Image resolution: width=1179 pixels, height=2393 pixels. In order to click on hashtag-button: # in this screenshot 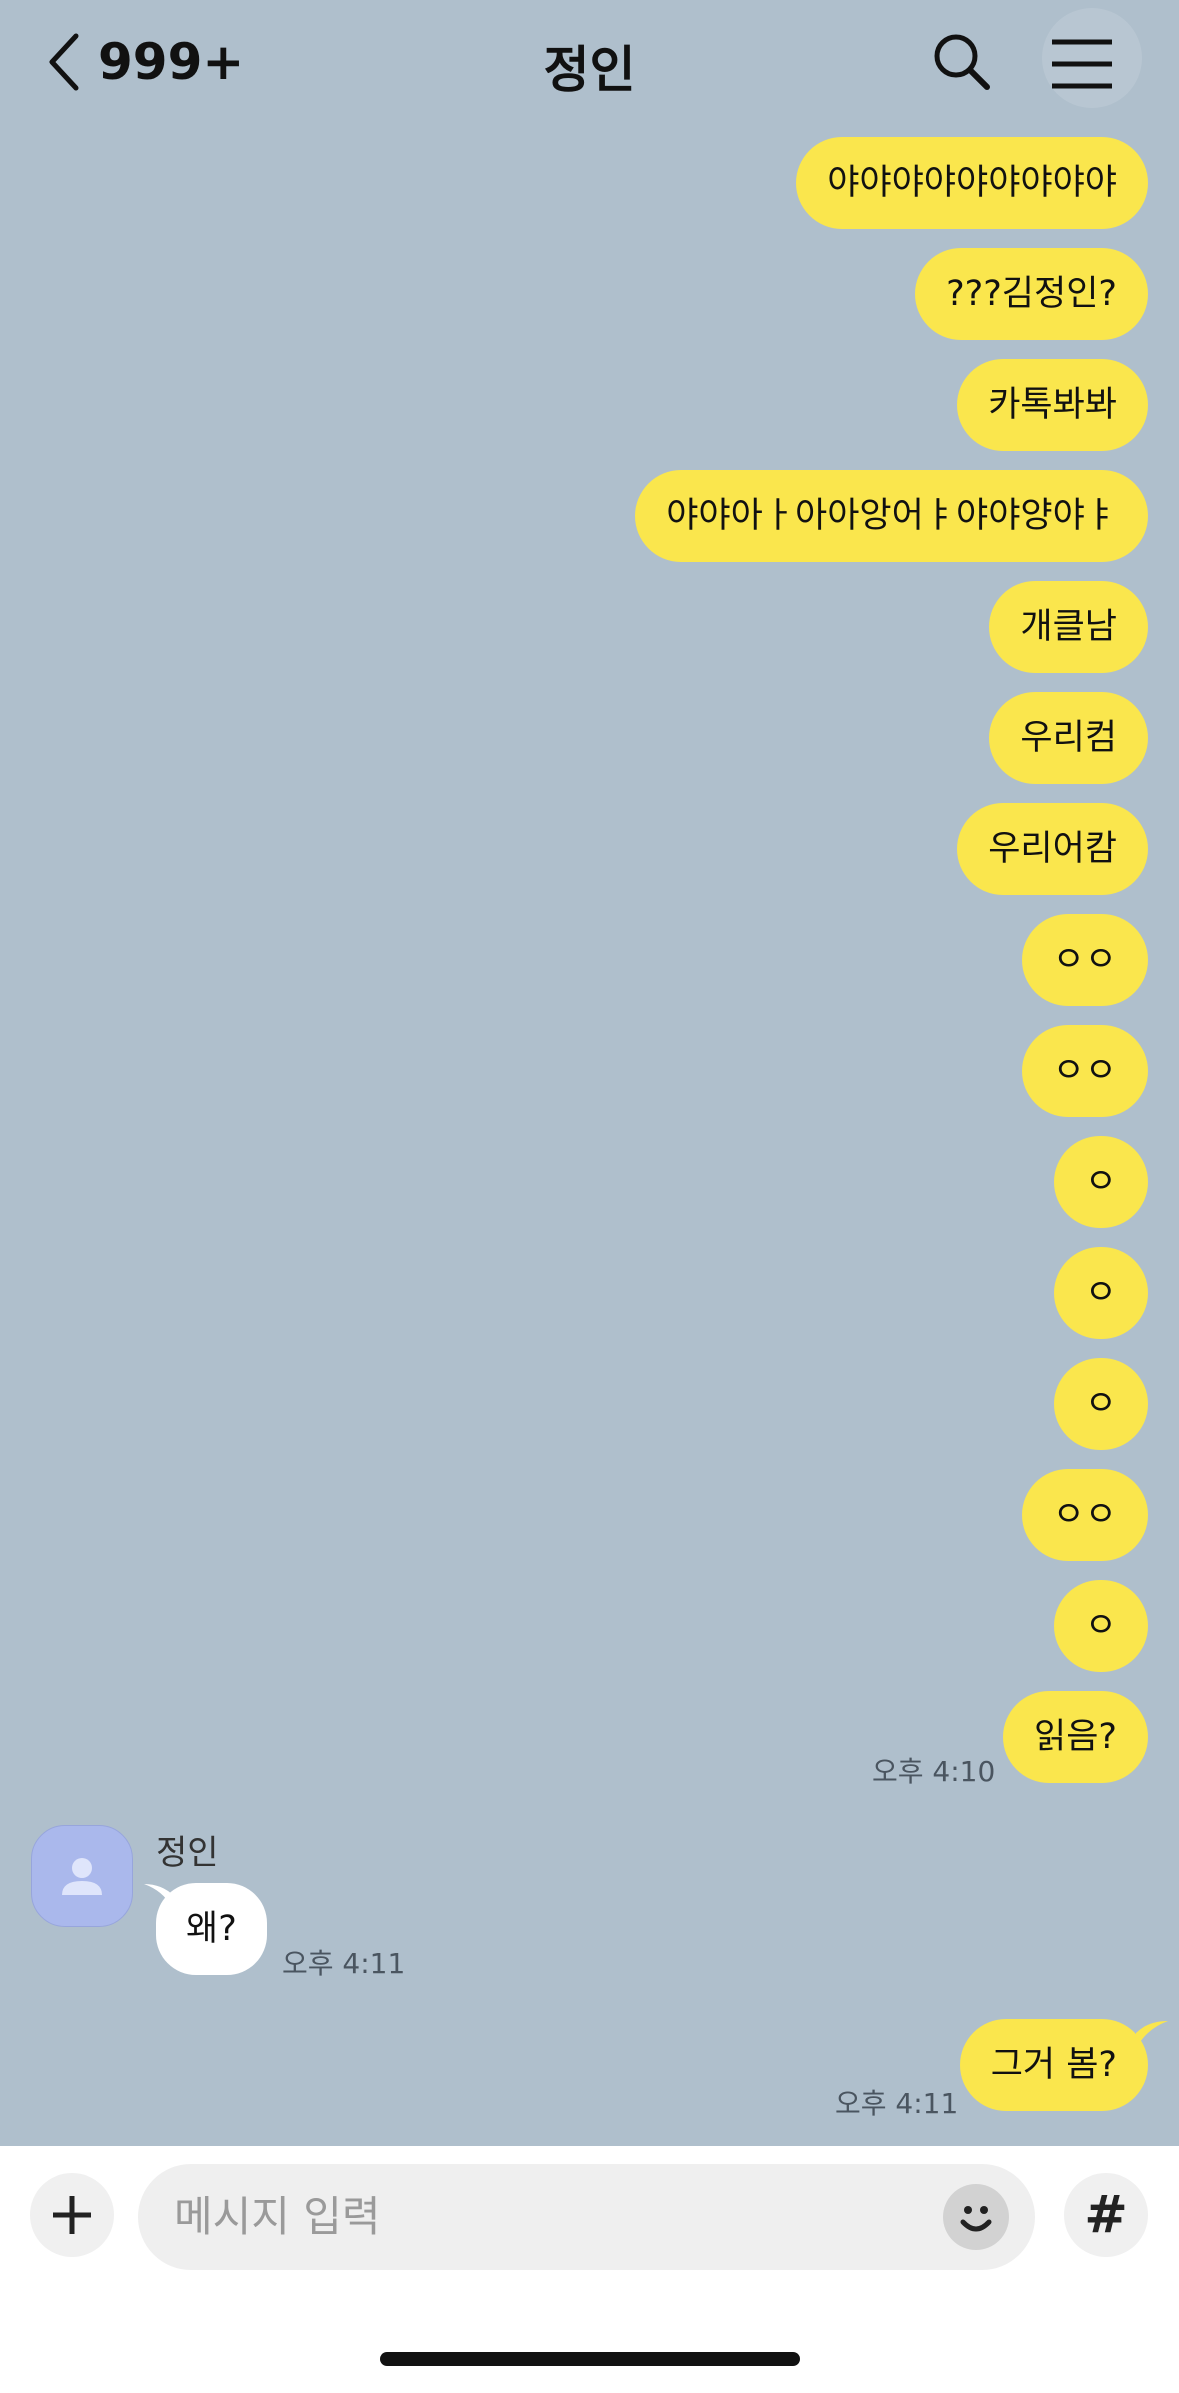, I will do `click(1106, 2215)`.